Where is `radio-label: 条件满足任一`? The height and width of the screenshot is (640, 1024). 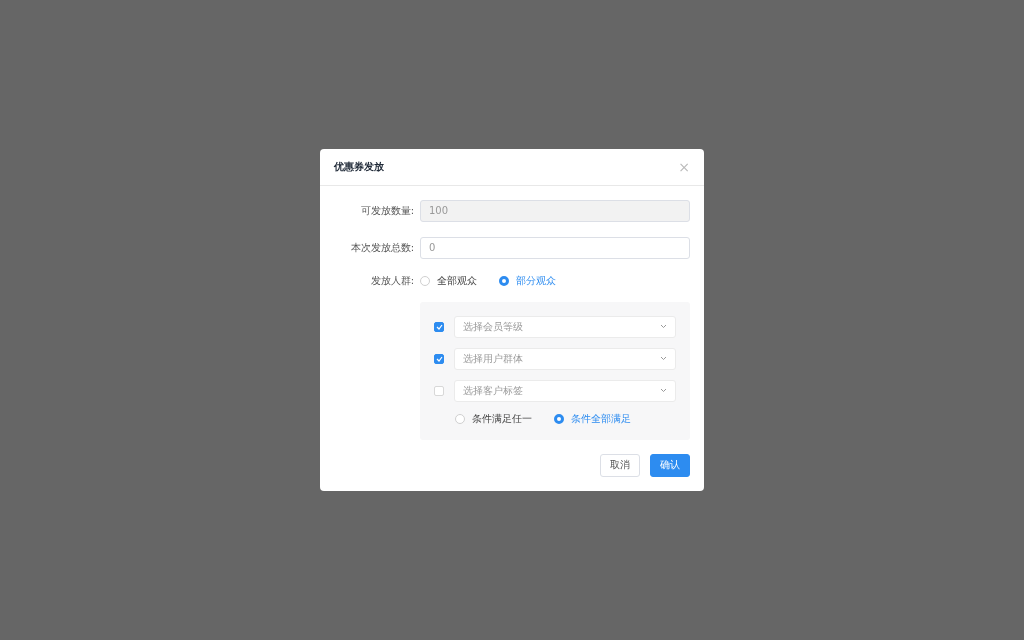 radio-label: 条件满足任一 is located at coordinates (502, 418).